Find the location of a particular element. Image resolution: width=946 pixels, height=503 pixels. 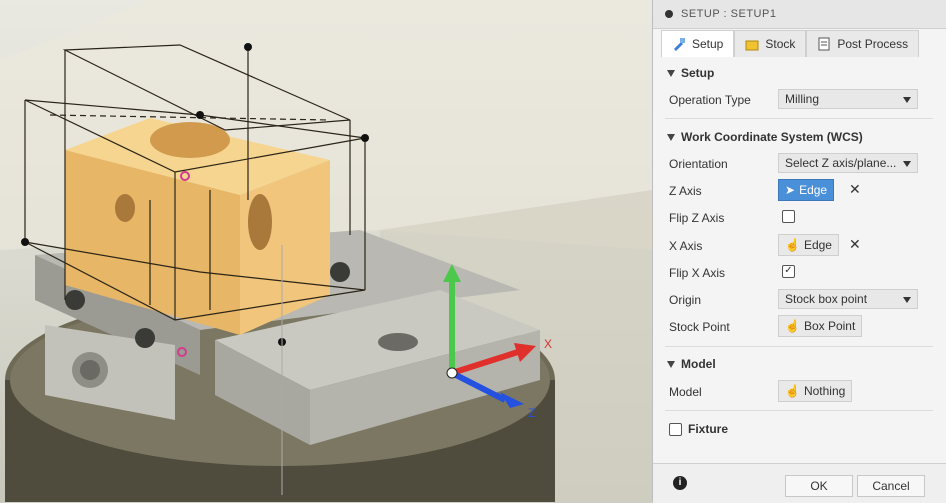

setup-section-header: Setup is located at coordinates (690, 73).